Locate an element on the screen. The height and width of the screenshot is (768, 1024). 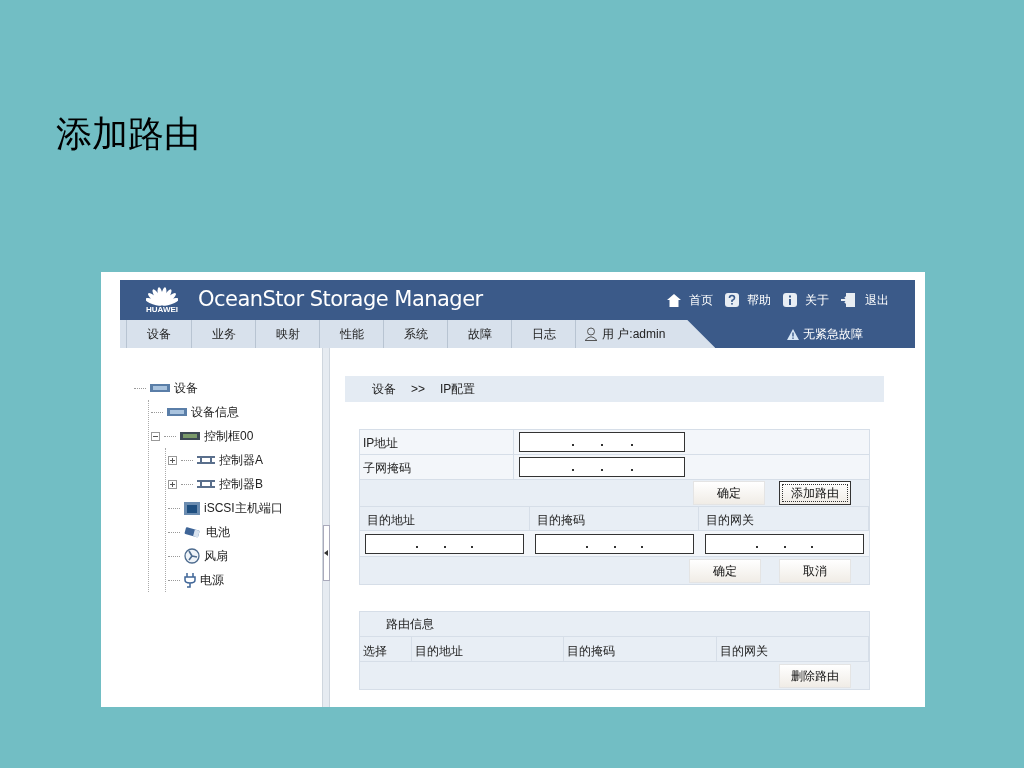
caret-icon is located at coordinates (326, 552).